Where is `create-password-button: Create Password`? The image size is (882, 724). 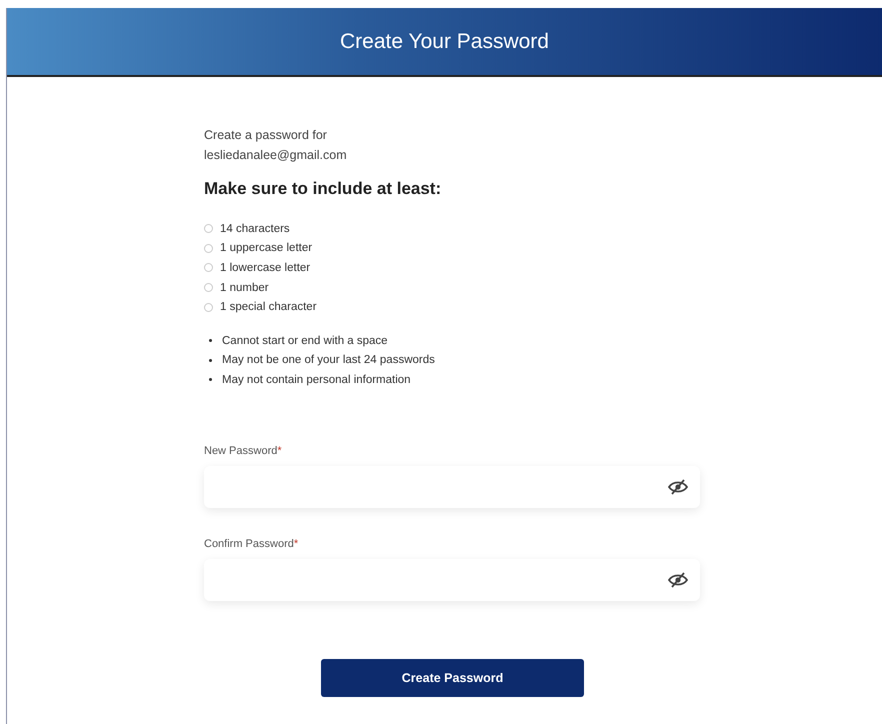 create-password-button: Create Password is located at coordinates (452, 677).